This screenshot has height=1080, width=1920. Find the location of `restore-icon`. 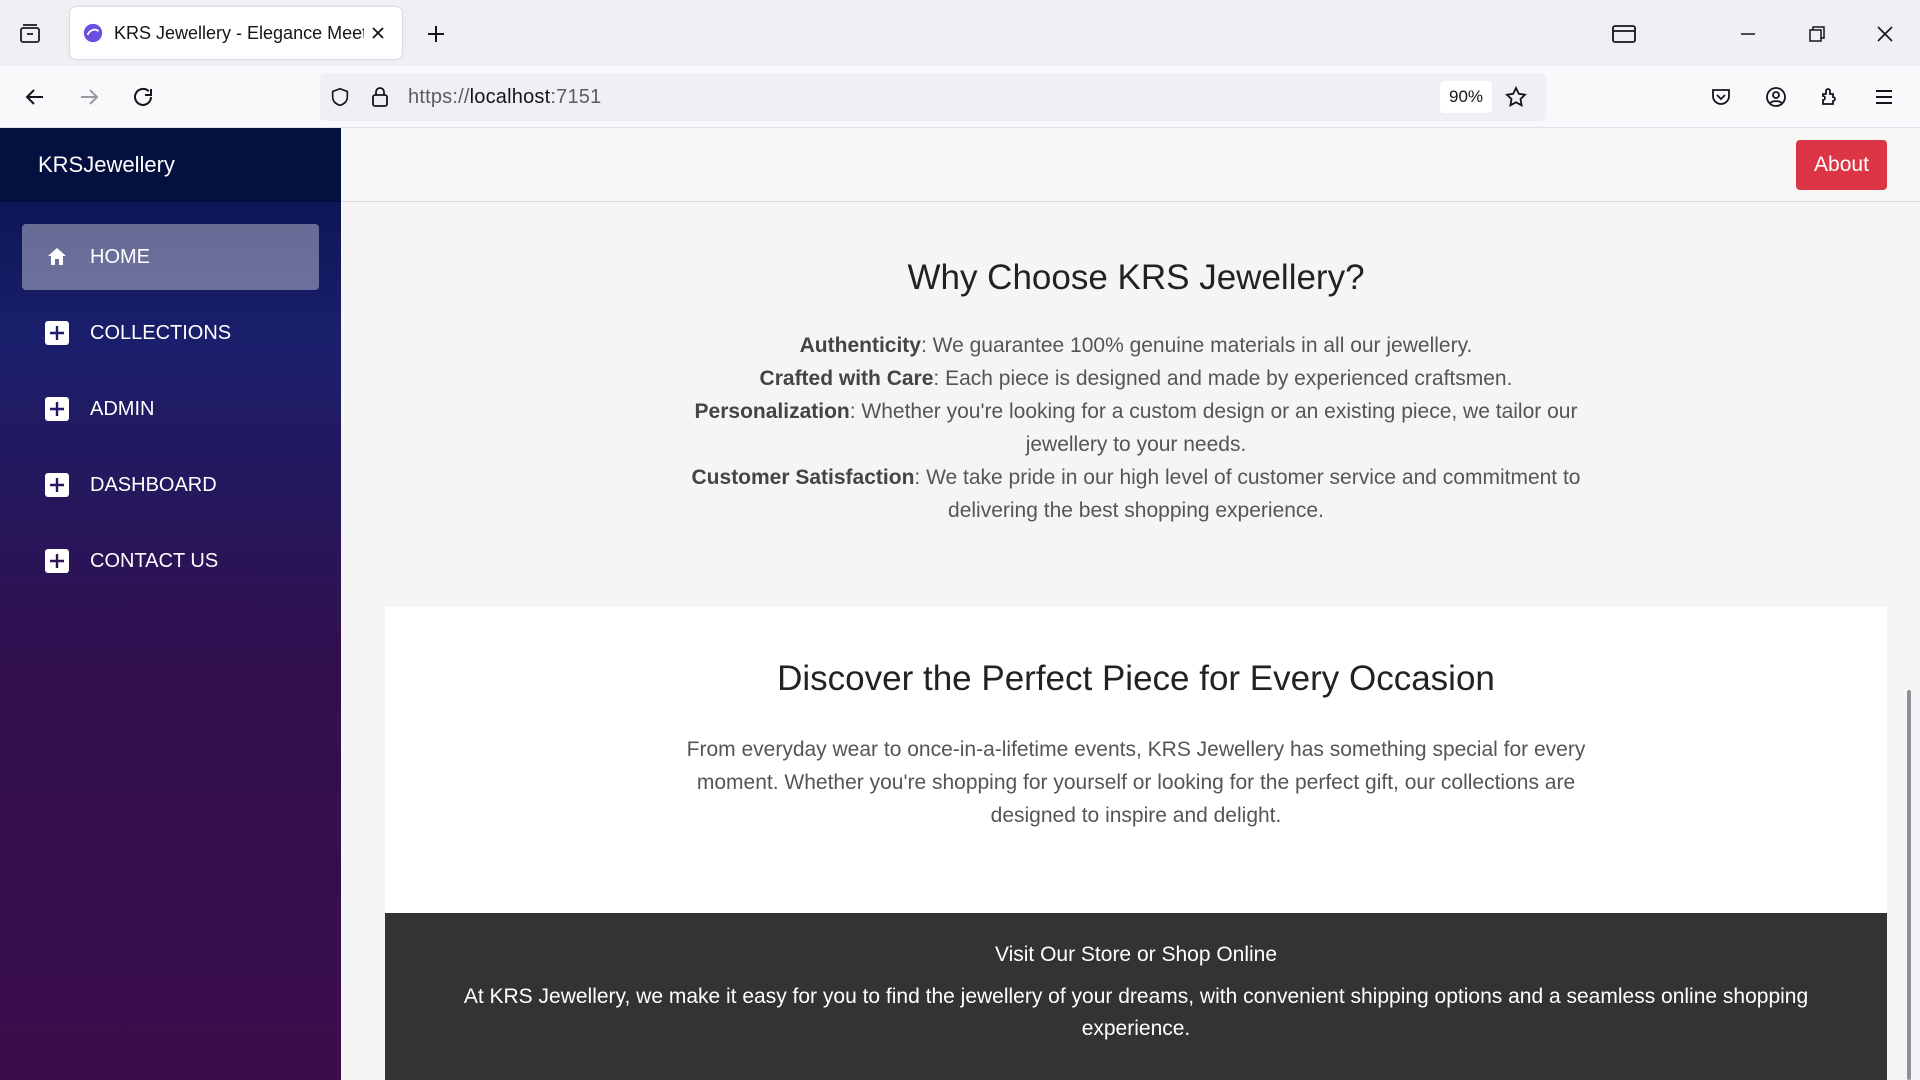

restore-icon is located at coordinates (1817, 34).